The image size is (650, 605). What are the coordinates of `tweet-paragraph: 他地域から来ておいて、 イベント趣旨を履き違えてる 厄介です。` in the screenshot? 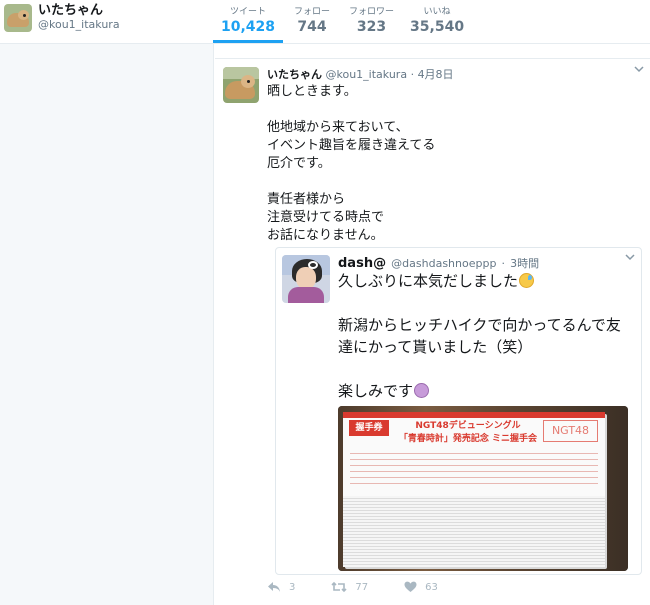 It's located at (351, 145).